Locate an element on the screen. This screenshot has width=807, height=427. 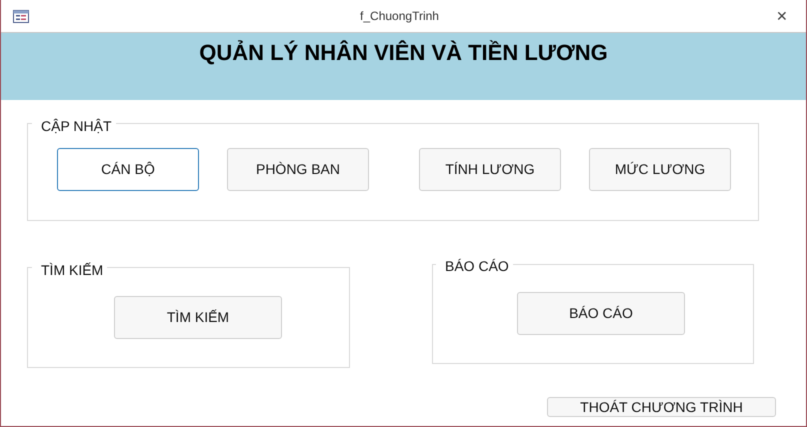
menu-button: CÁN BỘ is located at coordinates (128, 169).